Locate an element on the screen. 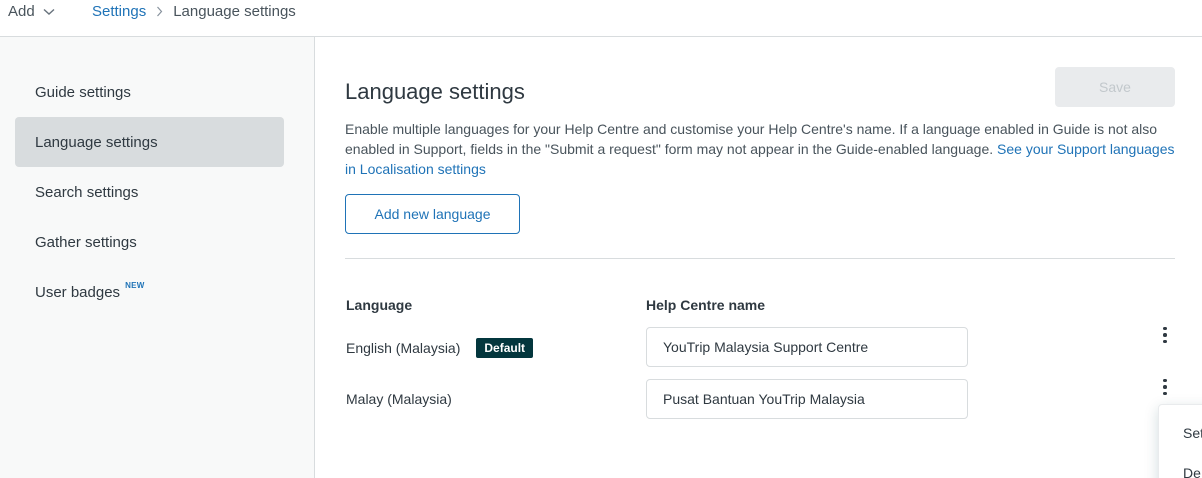 The image size is (1202, 478). help-centre-name-input-malay is located at coordinates (807, 399).